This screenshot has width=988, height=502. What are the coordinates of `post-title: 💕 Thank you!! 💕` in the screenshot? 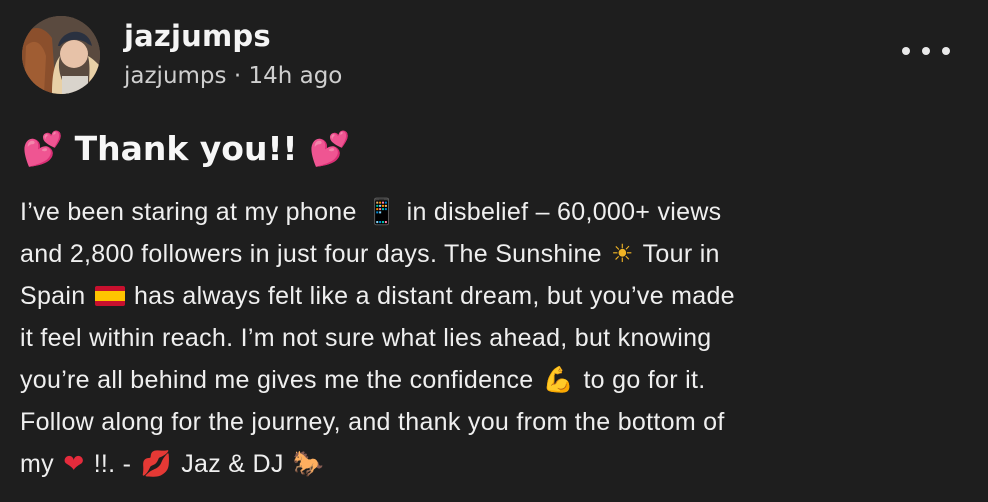 It's located at (186, 149).